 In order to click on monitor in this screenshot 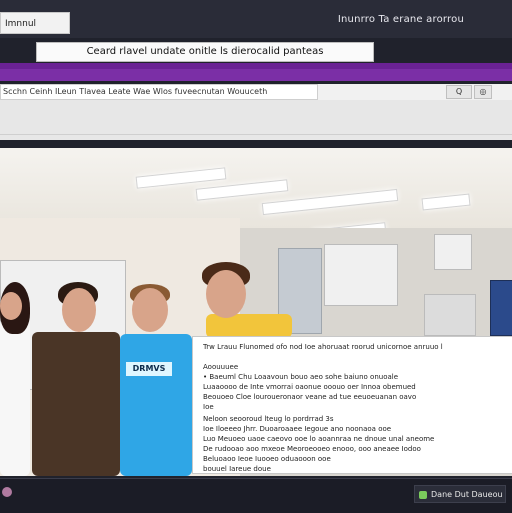, I will do `click(501, 308)`.